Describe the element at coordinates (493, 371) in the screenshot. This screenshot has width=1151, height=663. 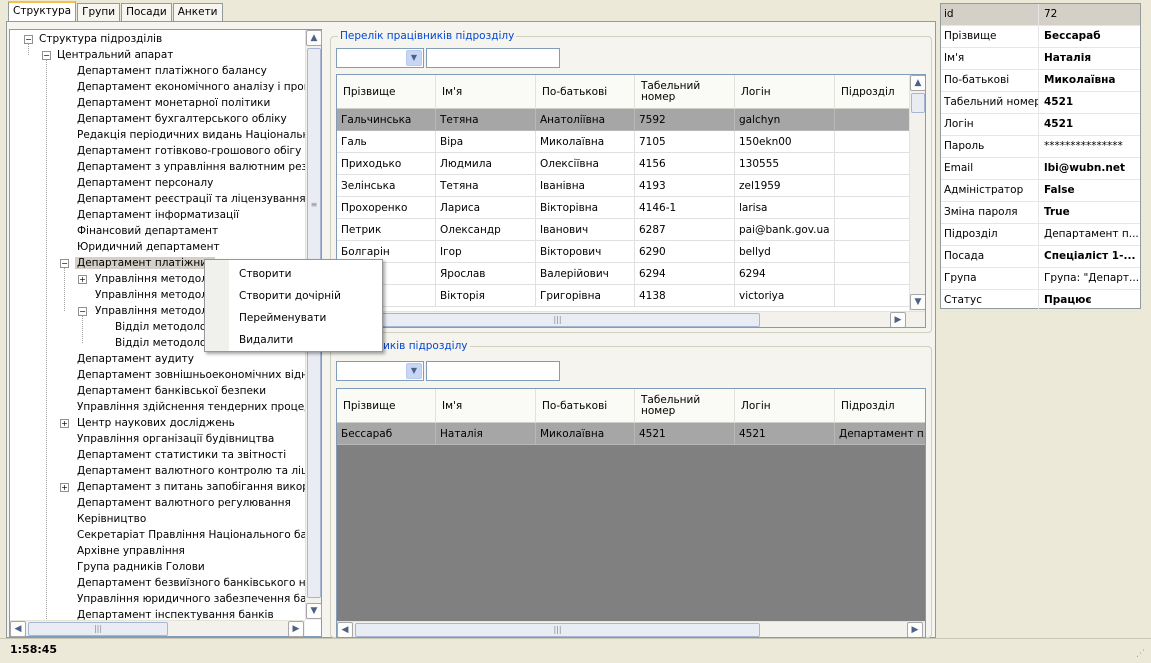
I see `bottom-filter-input` at that location.